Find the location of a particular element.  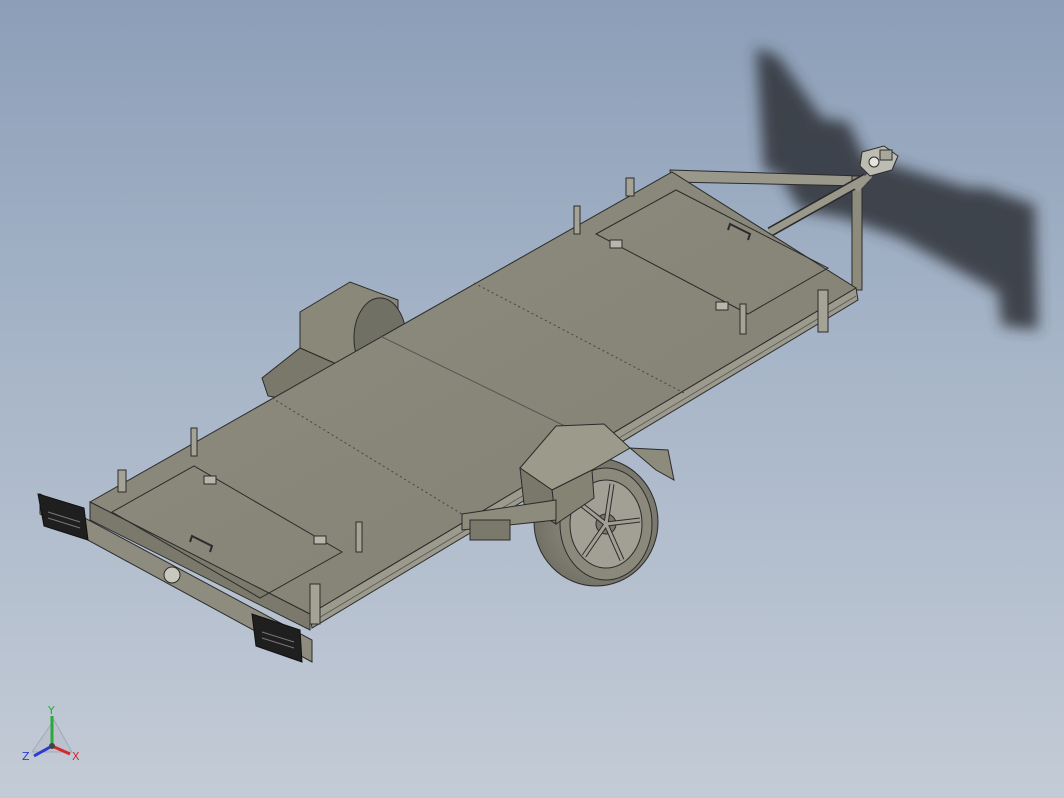

z-axis-label: Z is located at coordinates (26, 756).